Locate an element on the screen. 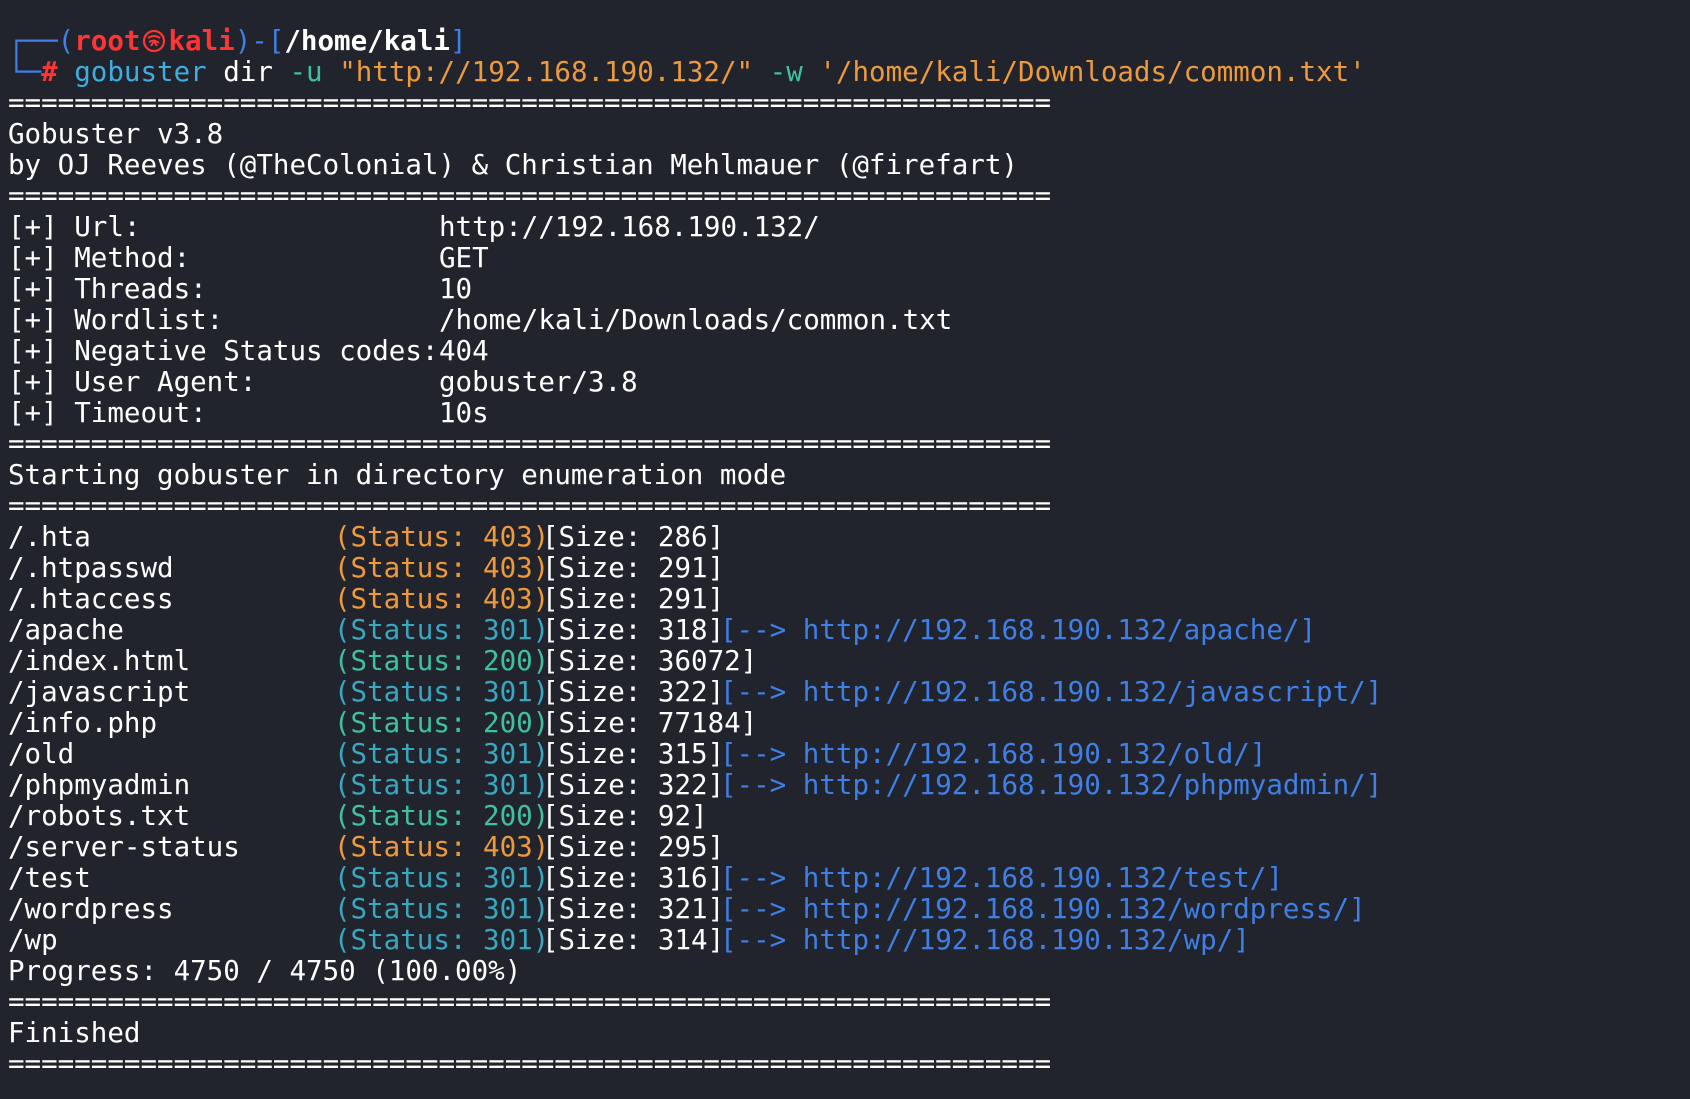 The image size is (1690, 1099). command-url-arg: "http://192.168.190.132/" is located at coordinates (546, 72).